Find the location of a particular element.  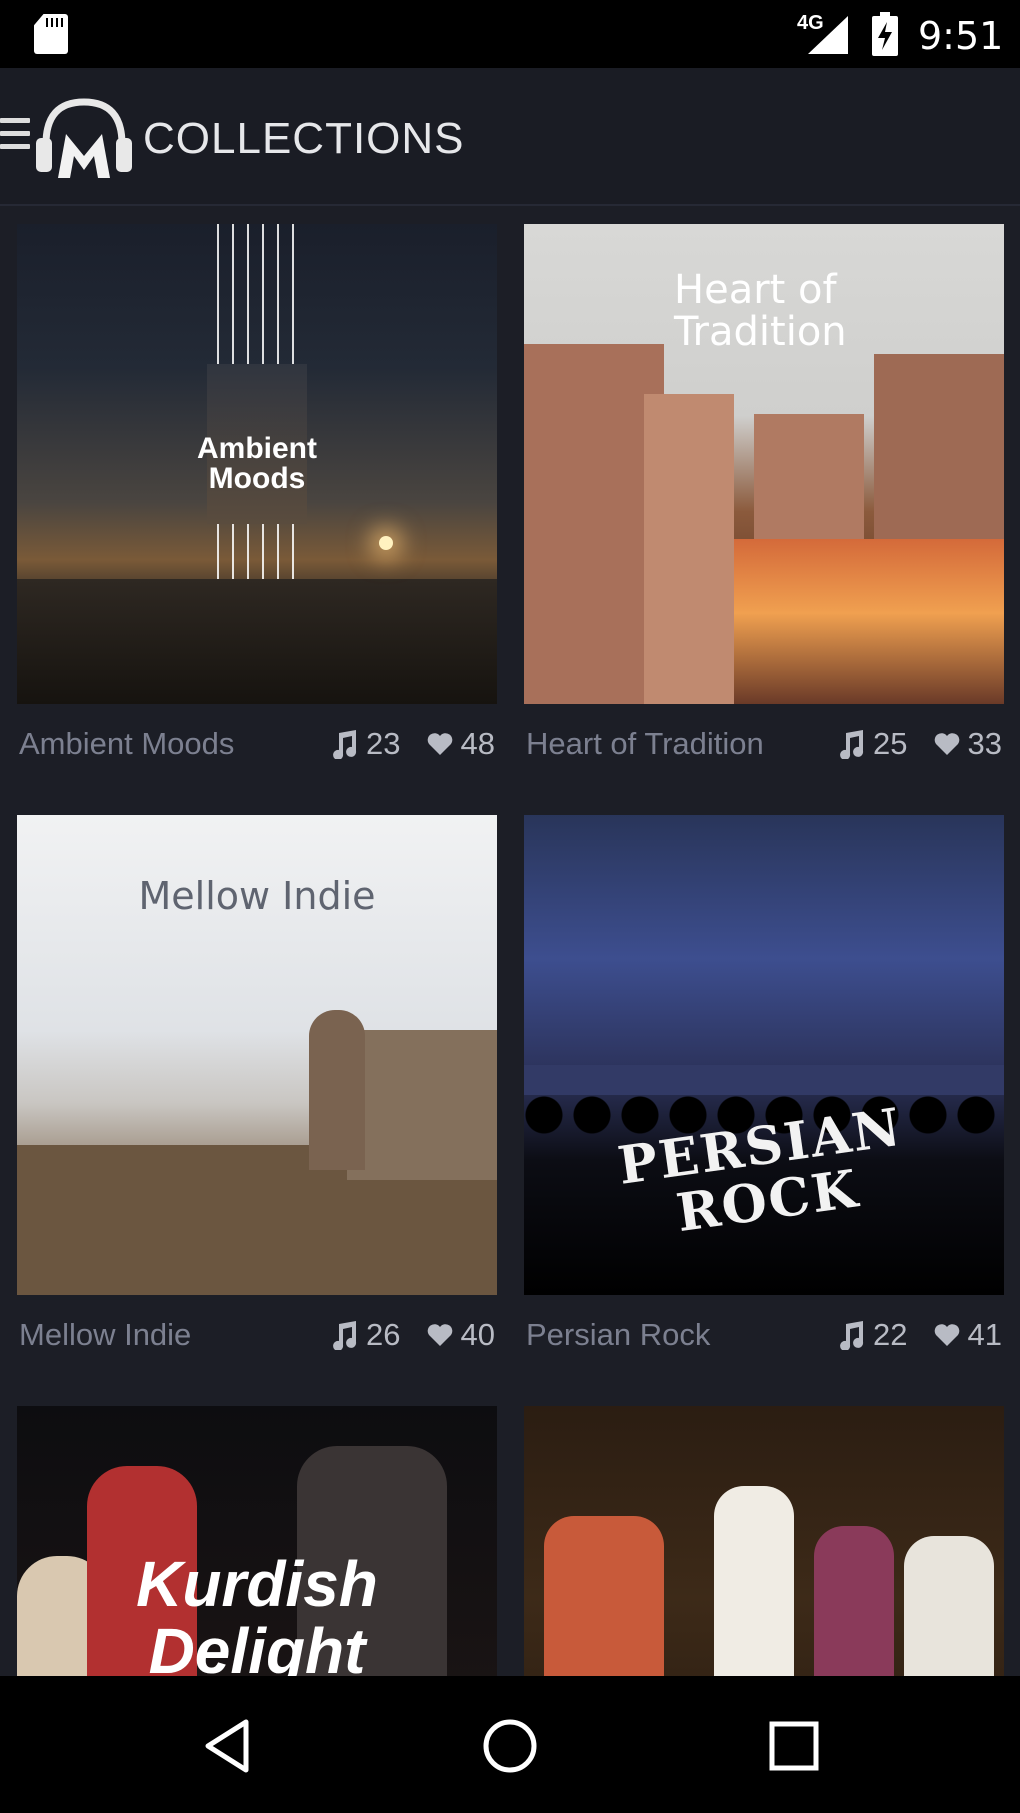

cover-title: Ambient Moods is located at coordinates (257, 463).